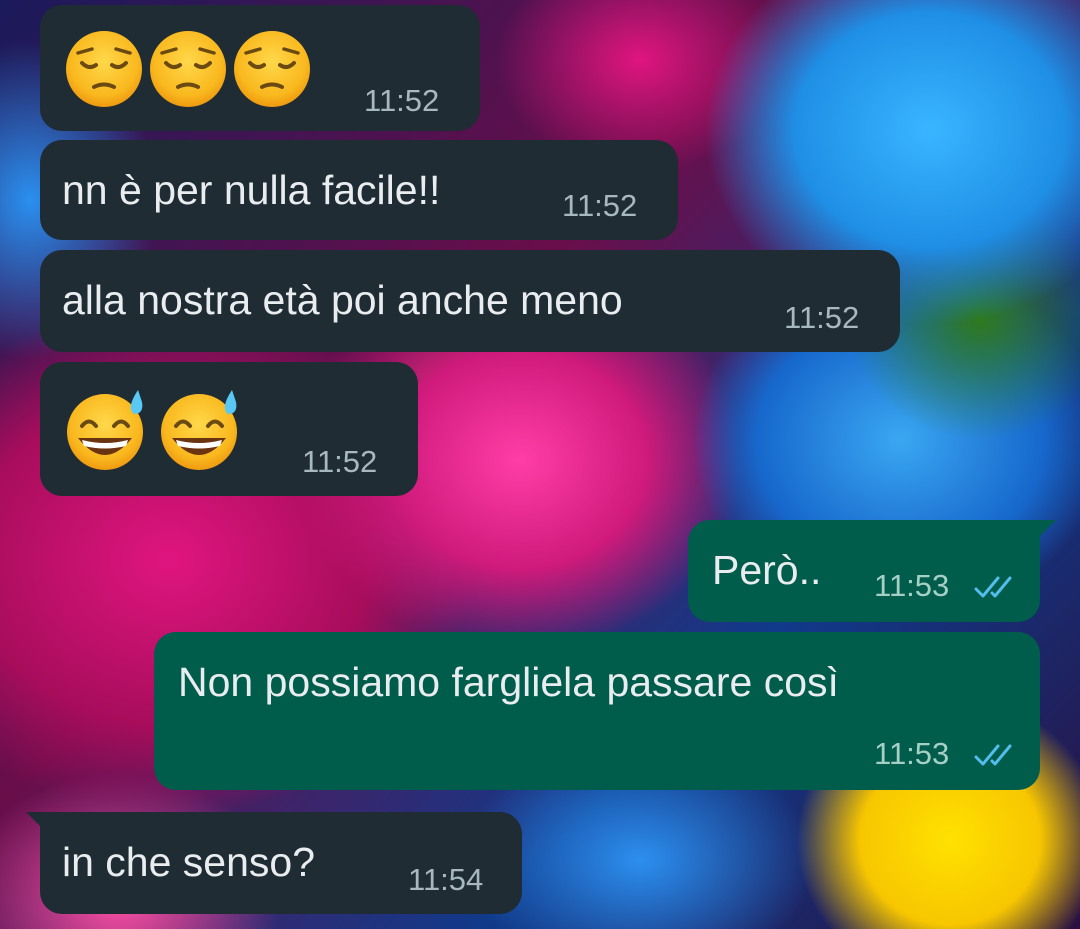  What do you see at coordinates (872, 571) in the screenshot?
I see `message-bubble-outgoing: Però.. 11:53` at bounding box center [872, 571].